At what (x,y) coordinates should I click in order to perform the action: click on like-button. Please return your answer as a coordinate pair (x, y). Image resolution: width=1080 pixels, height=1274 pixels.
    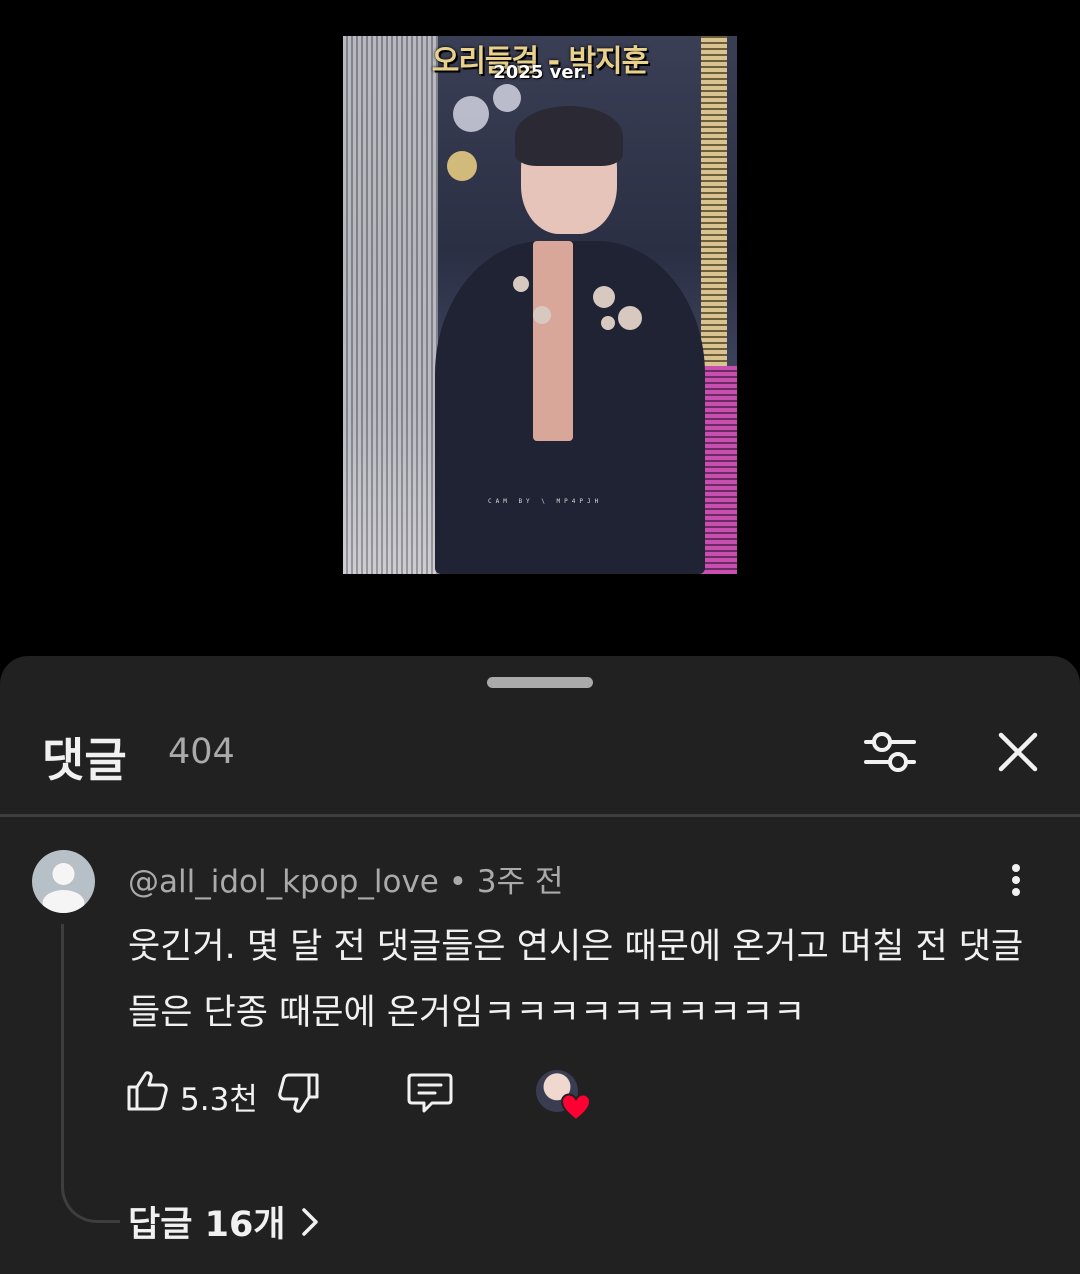
    Looking at the image, I should click on (147, 1091).